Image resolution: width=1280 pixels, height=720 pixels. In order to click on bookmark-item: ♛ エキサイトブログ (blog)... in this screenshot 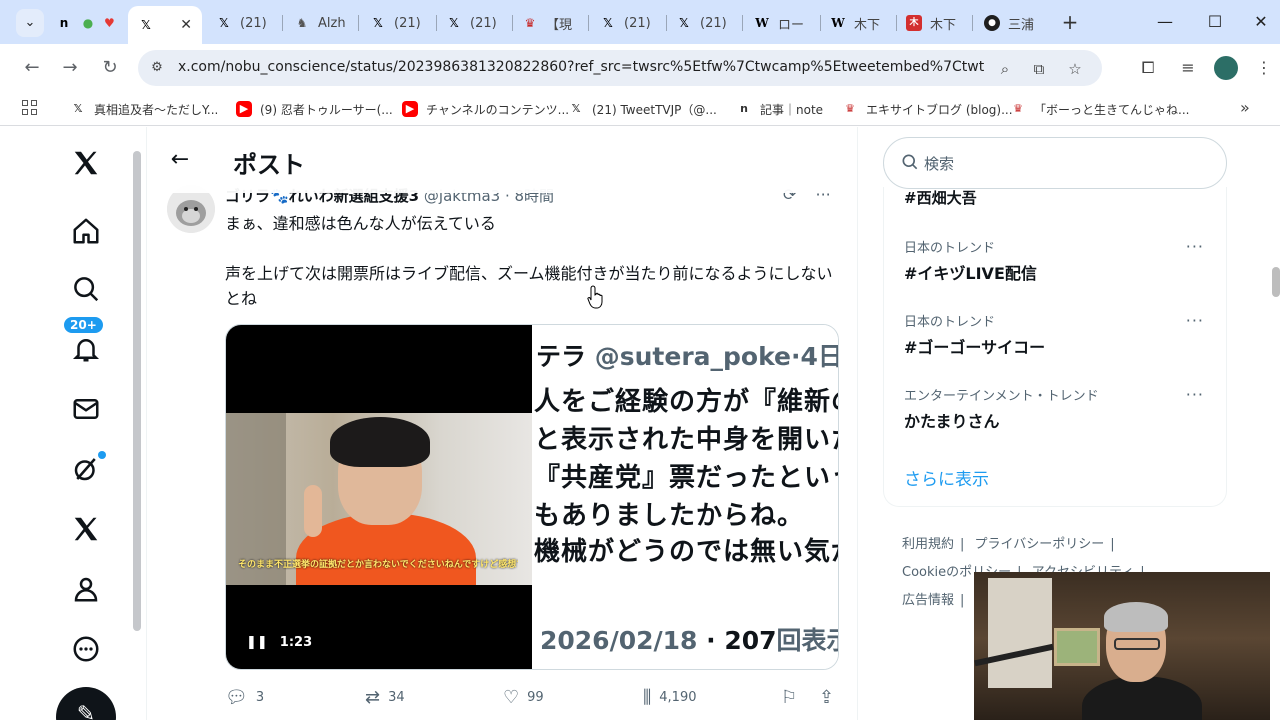, I will do `click(927, 109)`.